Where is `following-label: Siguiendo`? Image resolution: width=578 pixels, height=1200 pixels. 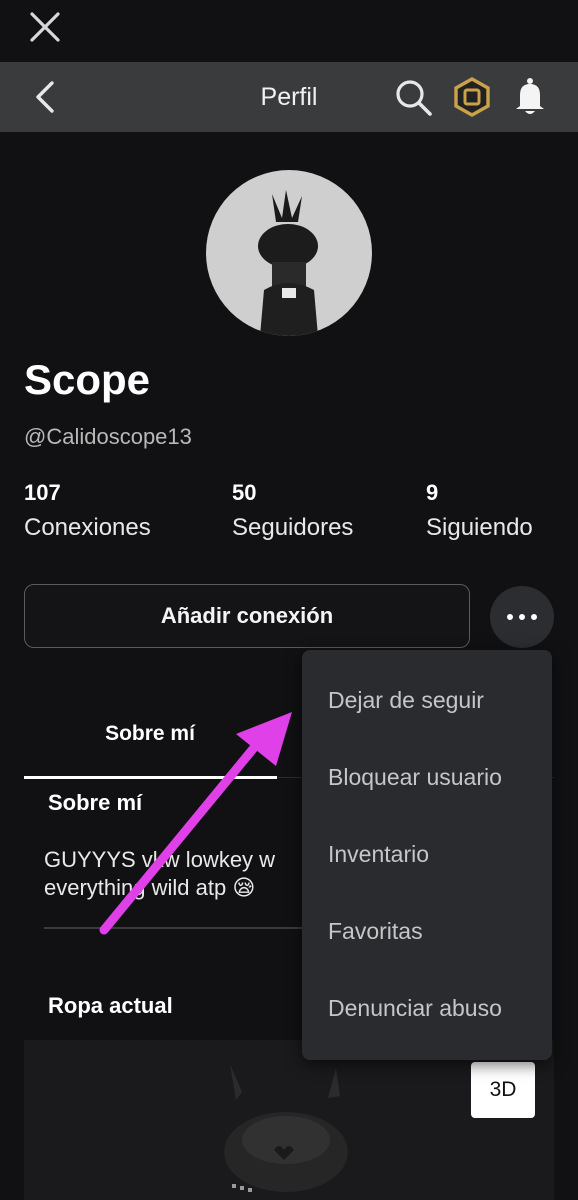
following-label: Siguiendo is located at coordinates (479, 528).